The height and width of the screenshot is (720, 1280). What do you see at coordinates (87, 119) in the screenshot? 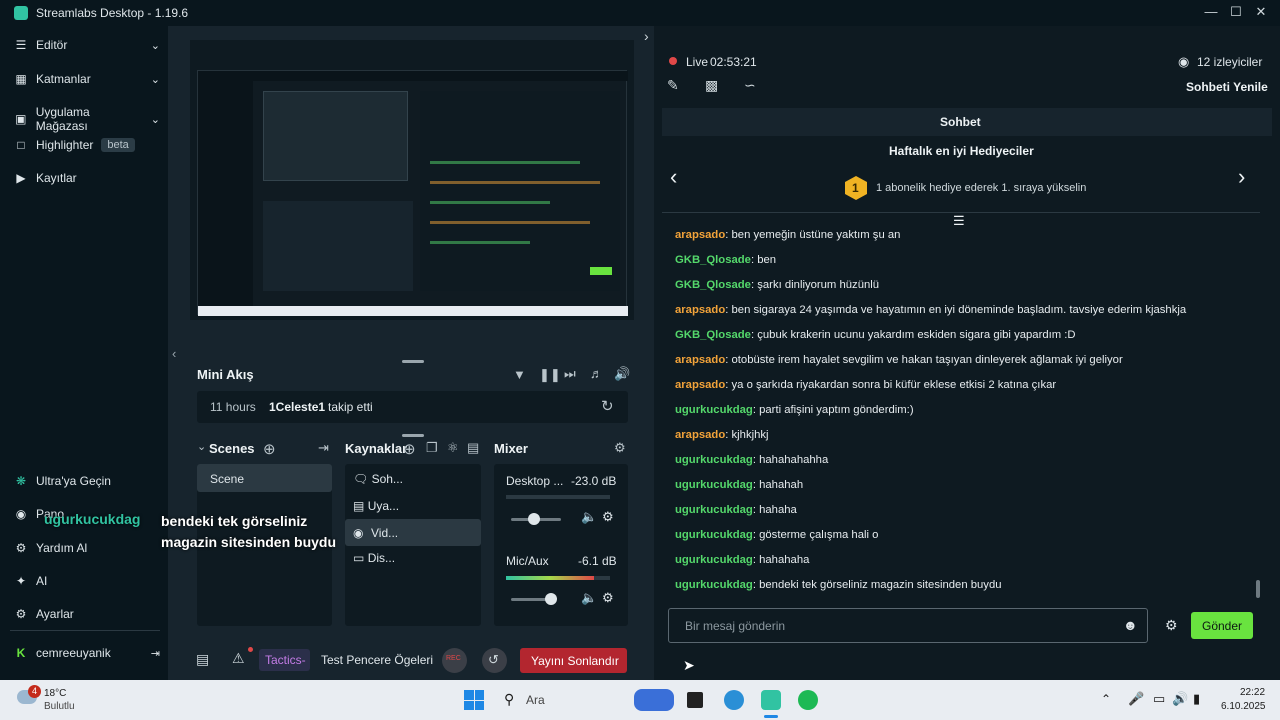
I see `sidebar-item-app-store: ▣ Uygulama Mağazası ⌄` at bounding box center [87, 119].